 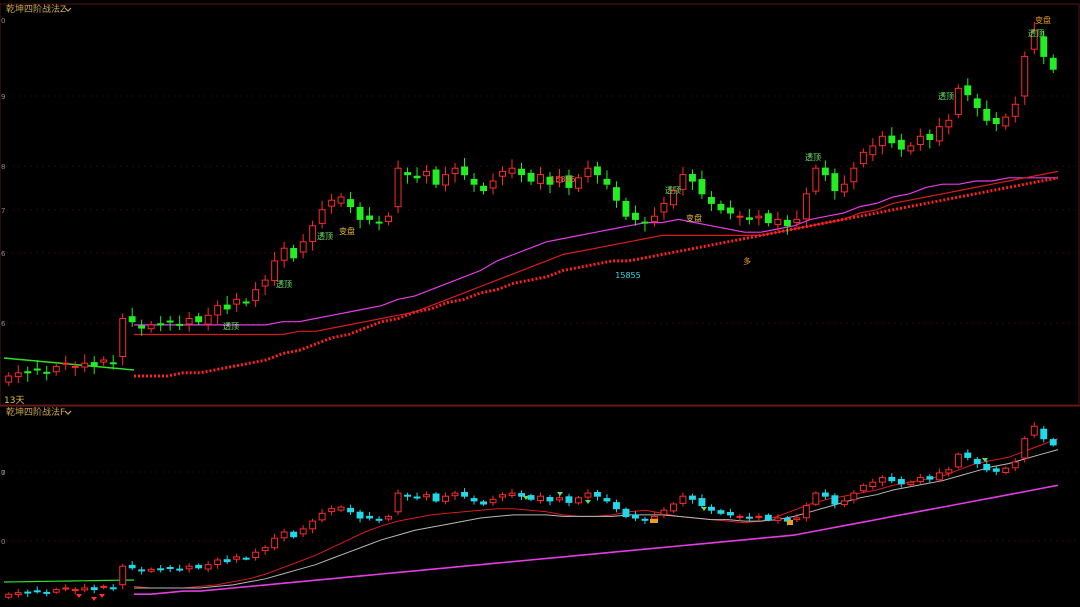 I want to click on chart-annotation: 多, so click(x=747, y=261).